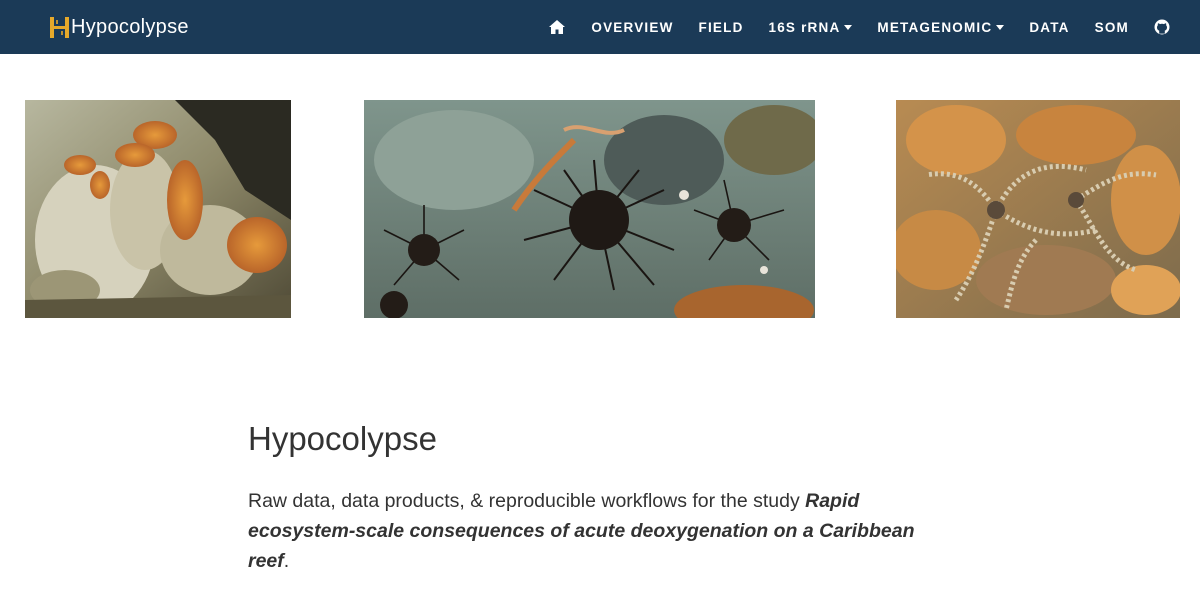  Describe the element at coordinates (557, 27) in the screenshot. I see `home-icon` at that location.